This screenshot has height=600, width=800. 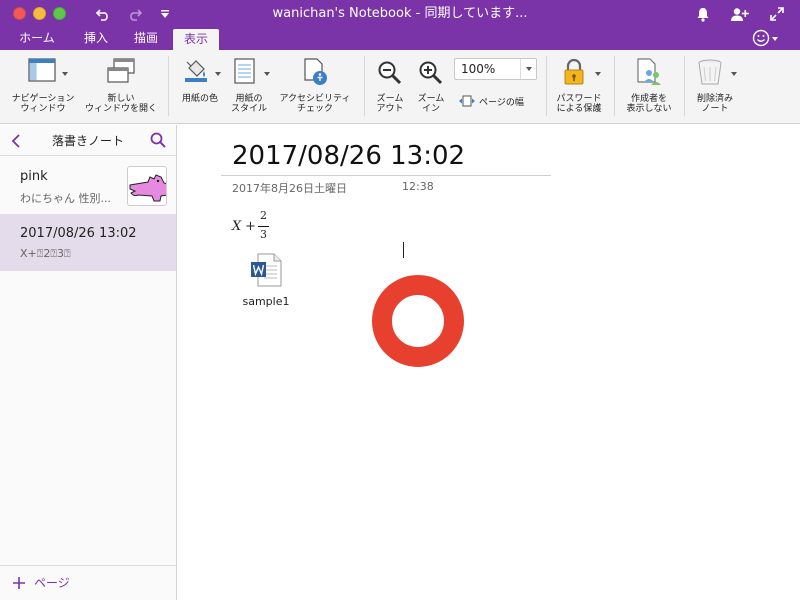 I want to click on search-icon, so click(x=158, y=142).